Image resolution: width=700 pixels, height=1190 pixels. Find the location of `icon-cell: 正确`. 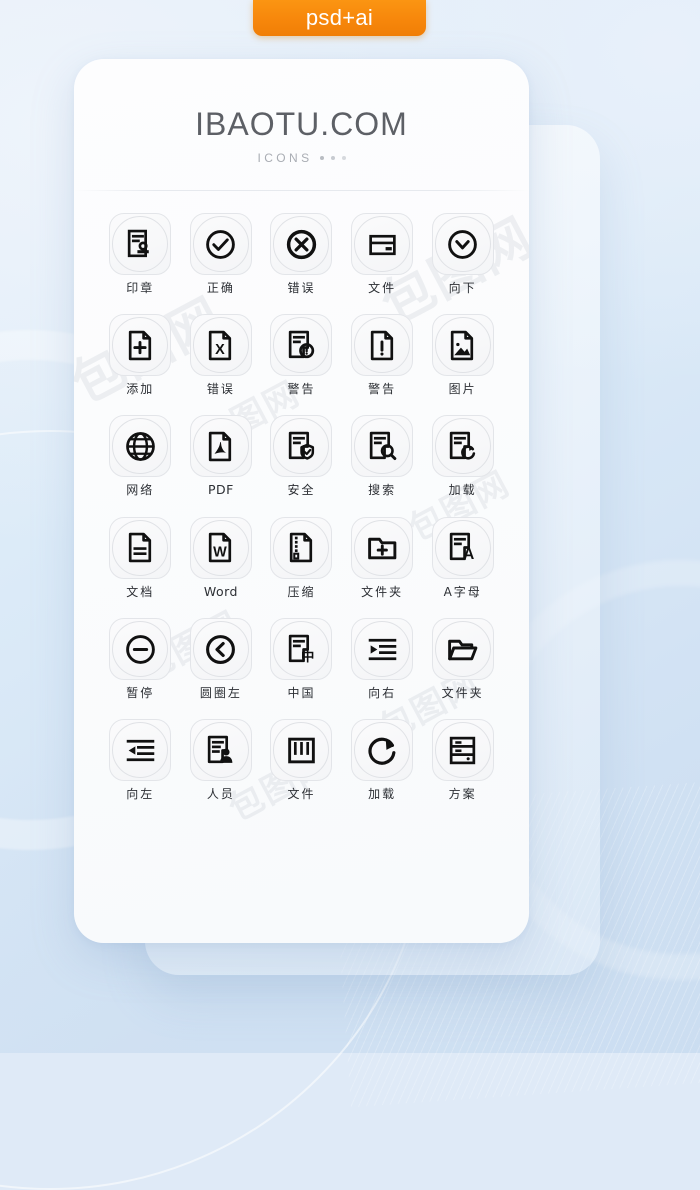

icon-cell: 正确 is located at coordinates (221, 253).